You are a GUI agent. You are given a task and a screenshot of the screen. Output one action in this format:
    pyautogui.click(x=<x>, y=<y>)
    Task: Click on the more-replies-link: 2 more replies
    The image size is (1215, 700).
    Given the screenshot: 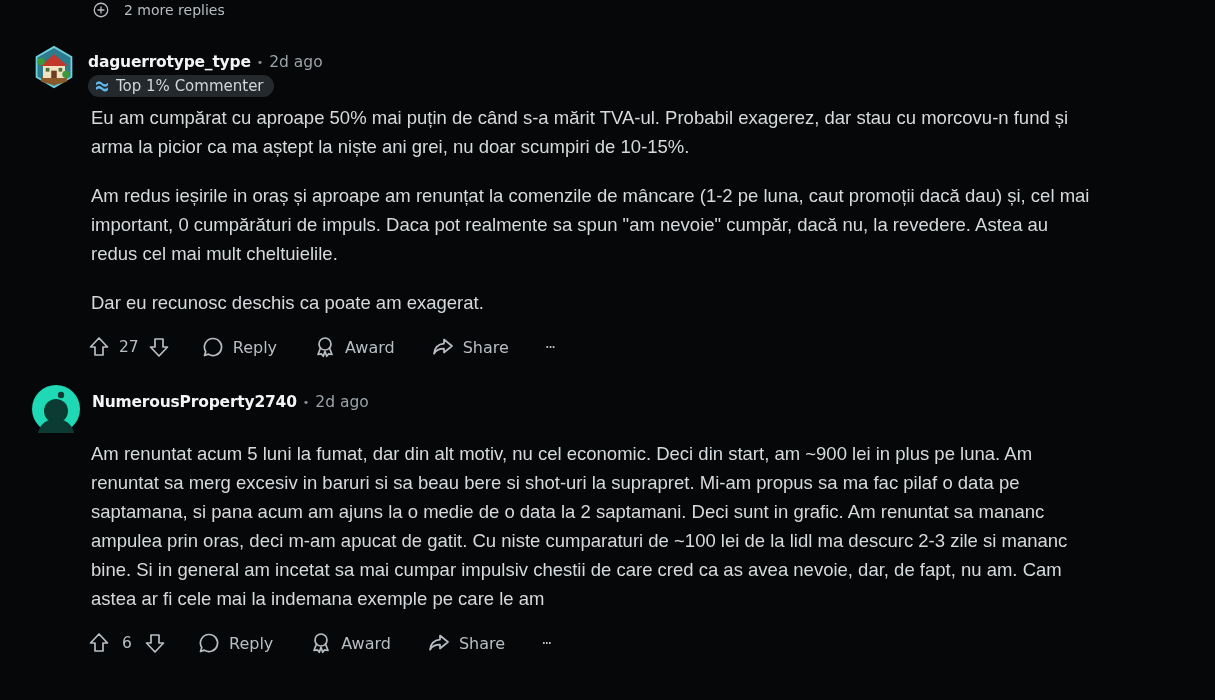 What is the action you would take?
    pyautogui.click(x=158, y=10)
    